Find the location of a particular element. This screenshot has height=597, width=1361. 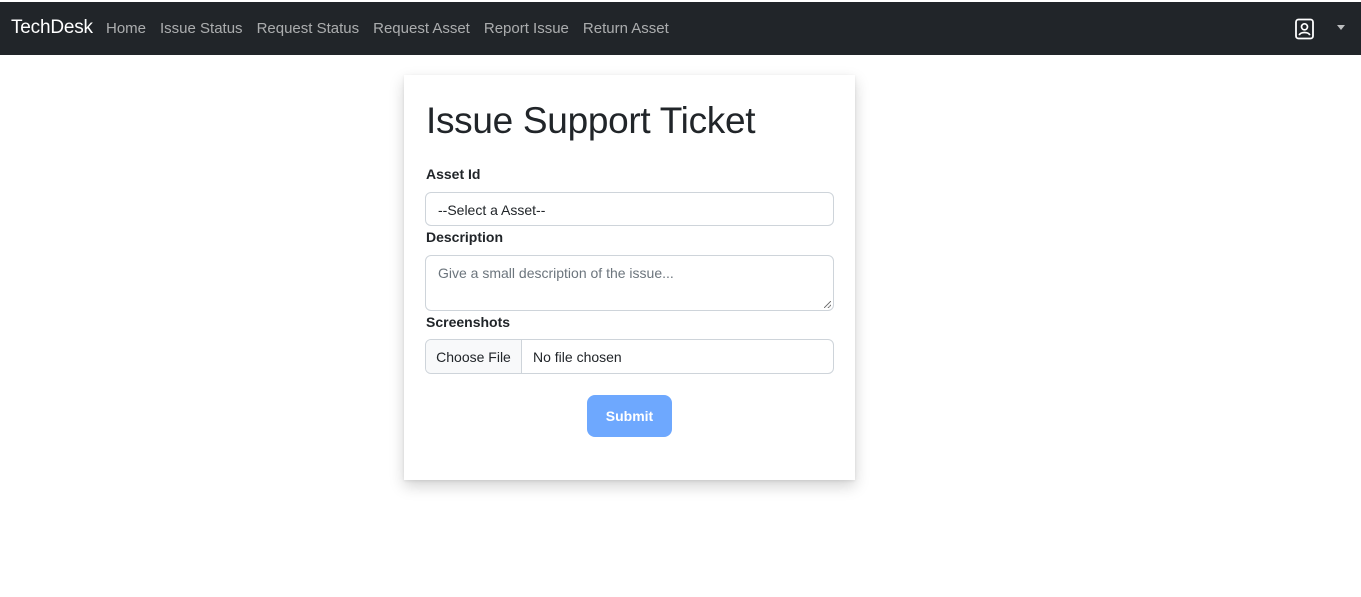

choose-file-button: Choose File is located at coordinates (474, 356).